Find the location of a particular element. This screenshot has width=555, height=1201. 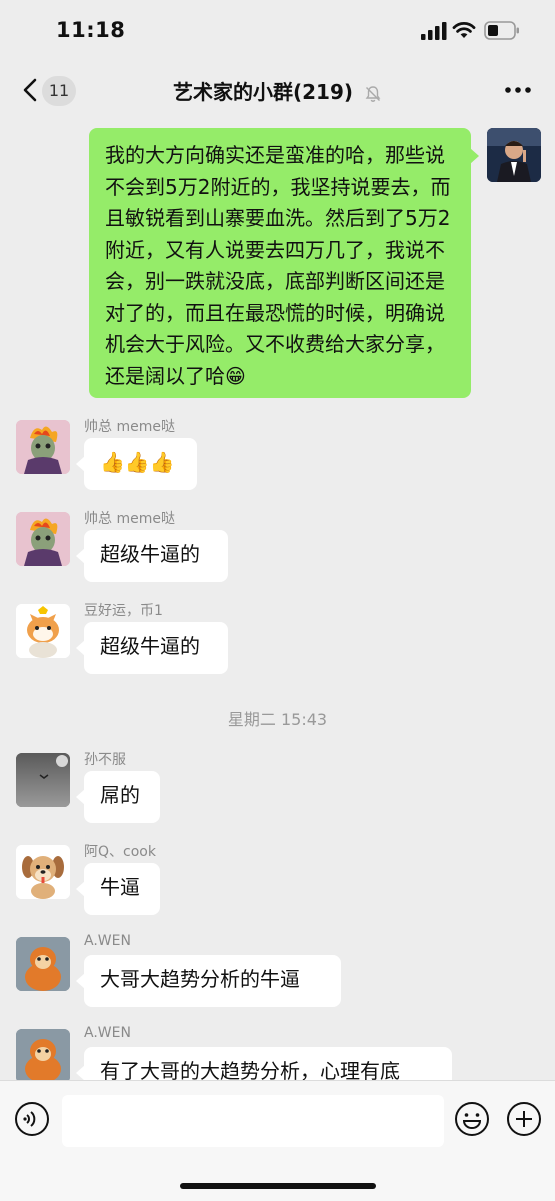

more-icon is located at coordinates (518, 90).